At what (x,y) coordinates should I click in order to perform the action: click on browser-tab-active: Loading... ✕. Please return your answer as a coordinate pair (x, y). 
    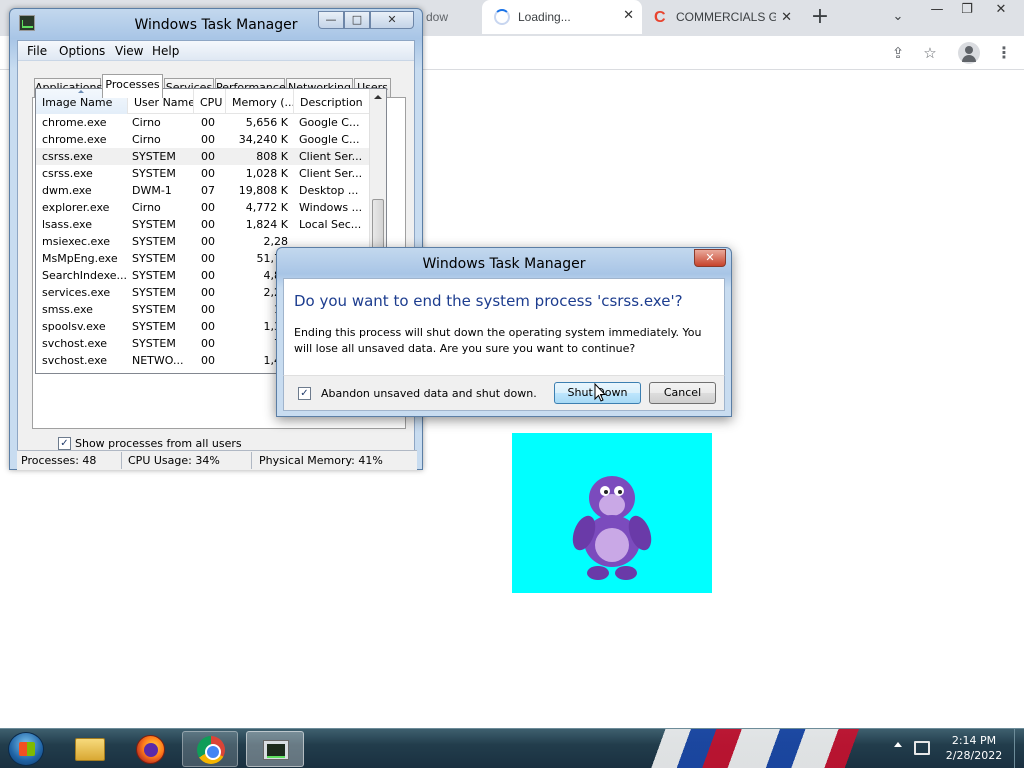
    Looking at the image, I should click on (562, 17).